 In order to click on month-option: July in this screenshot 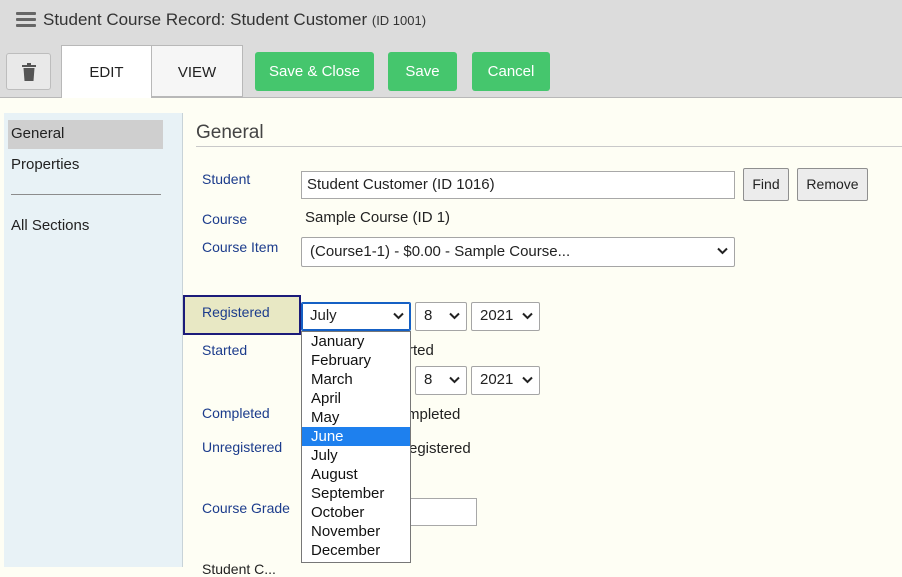, I will do `click(356, 455)`.